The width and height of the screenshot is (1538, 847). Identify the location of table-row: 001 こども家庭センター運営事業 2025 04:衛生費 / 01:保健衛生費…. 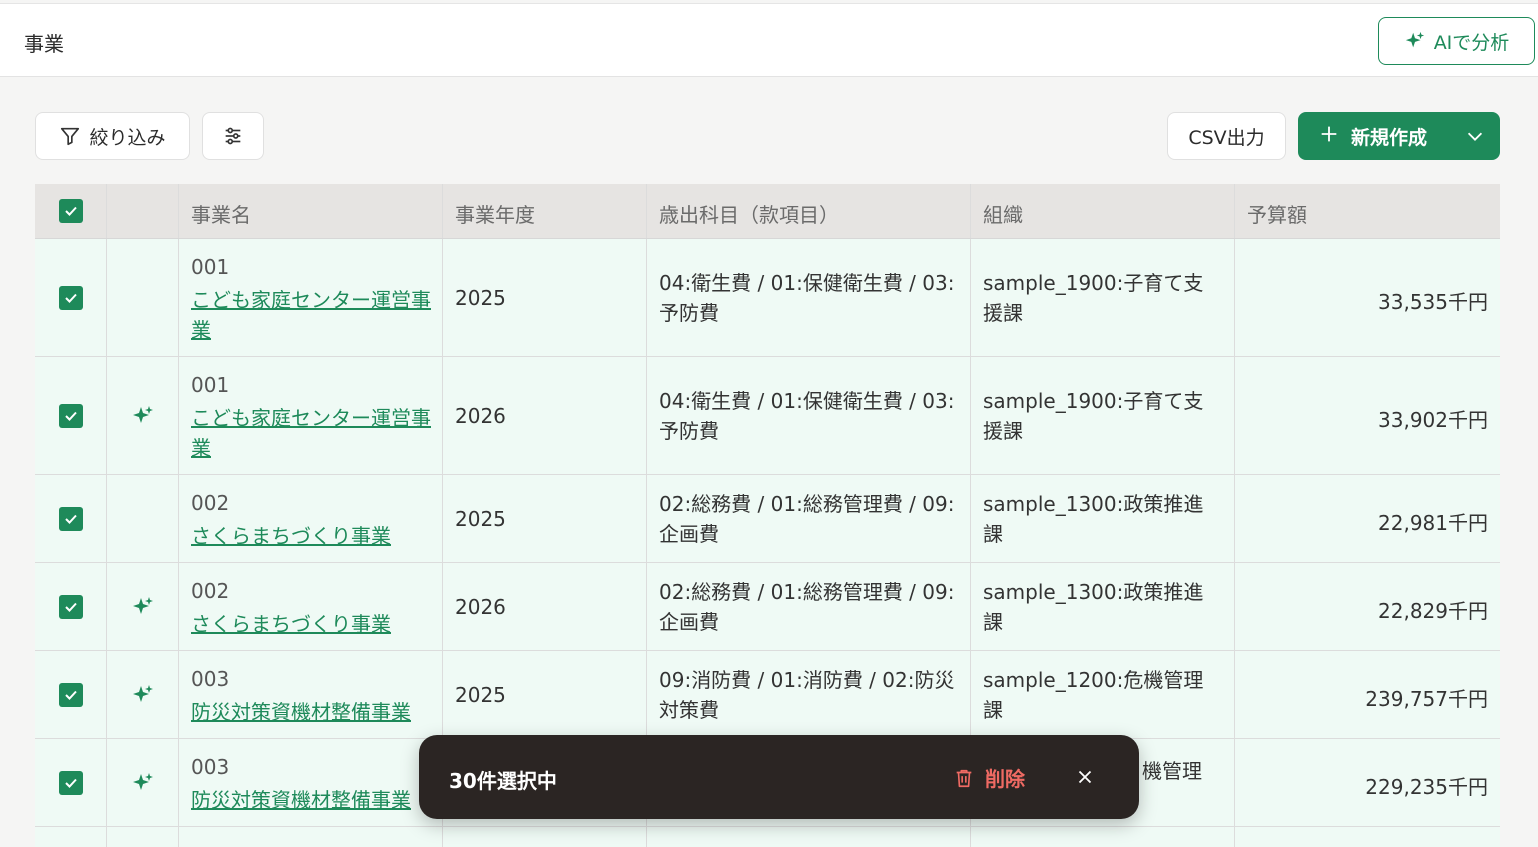
(767, 298).